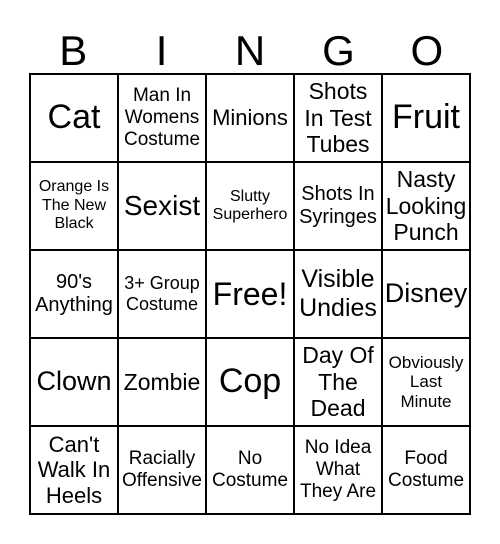 The image size is (500, 544). I want to click on bingo-cell: No Idea What They Are, so click(338, 470).